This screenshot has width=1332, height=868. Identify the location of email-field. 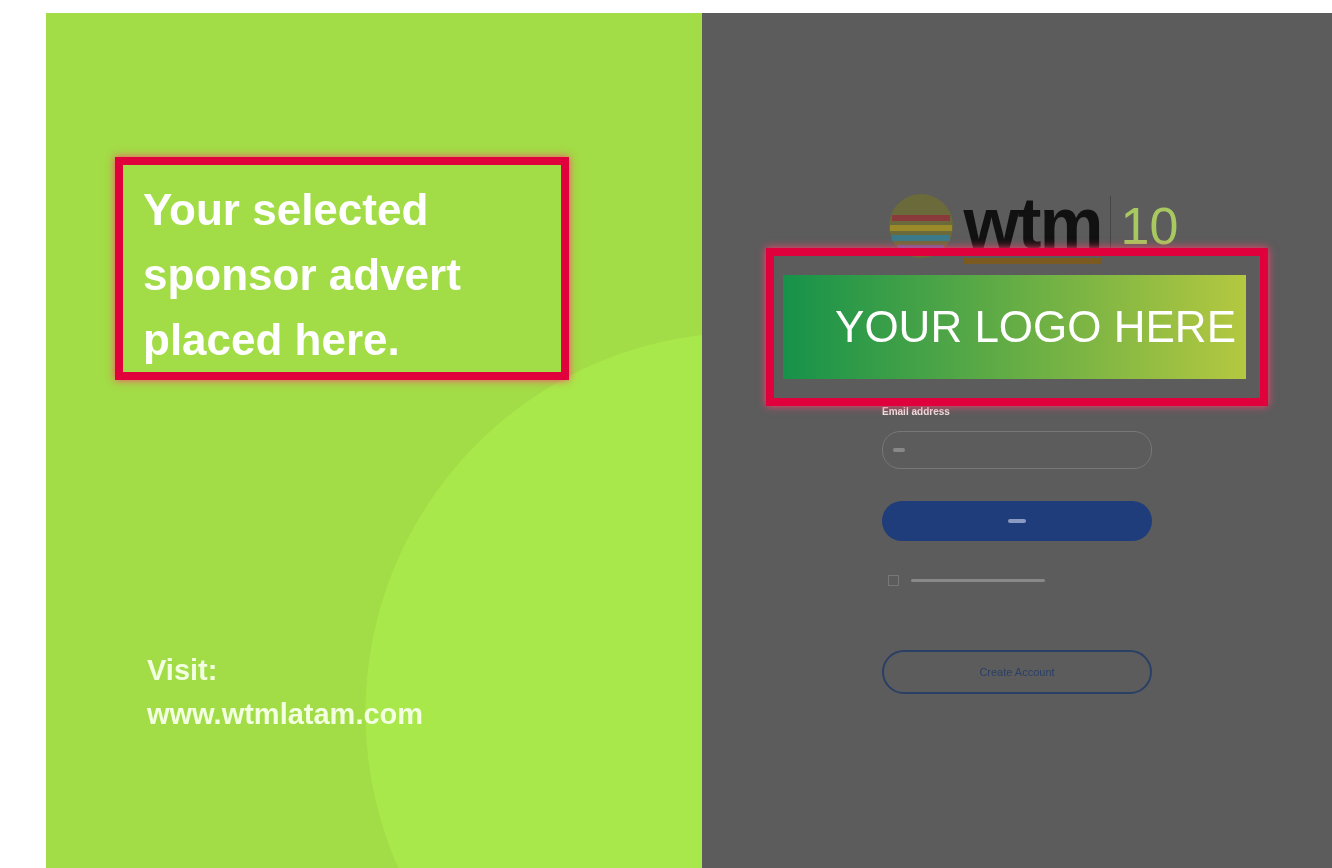
(1017, 450).